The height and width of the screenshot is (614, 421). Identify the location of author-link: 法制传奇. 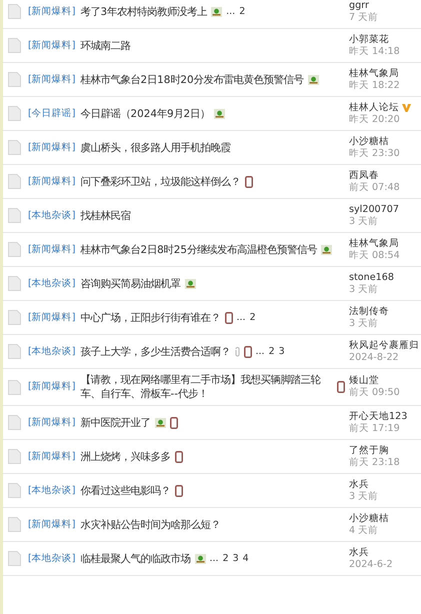
(369, 312).